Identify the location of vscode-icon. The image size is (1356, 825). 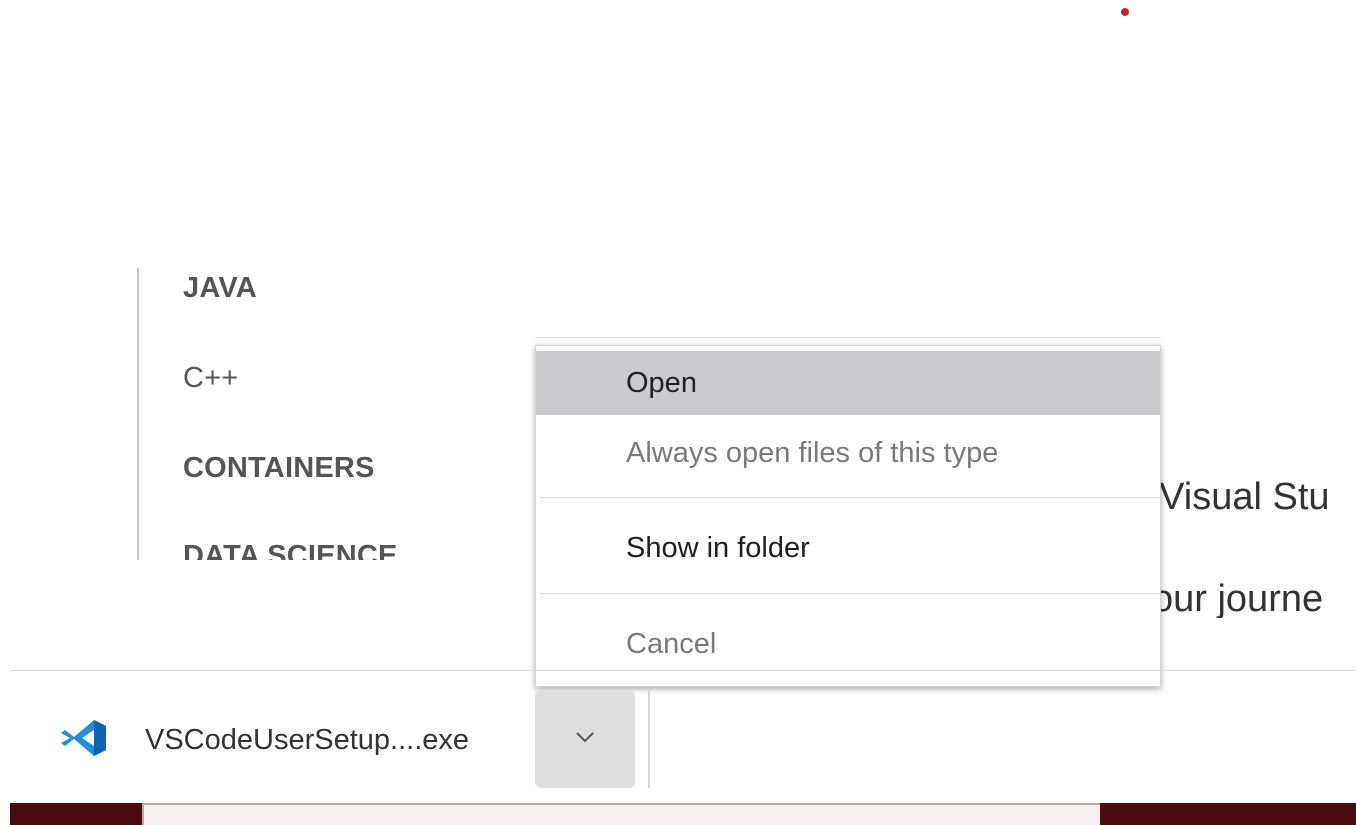
(84, 738).